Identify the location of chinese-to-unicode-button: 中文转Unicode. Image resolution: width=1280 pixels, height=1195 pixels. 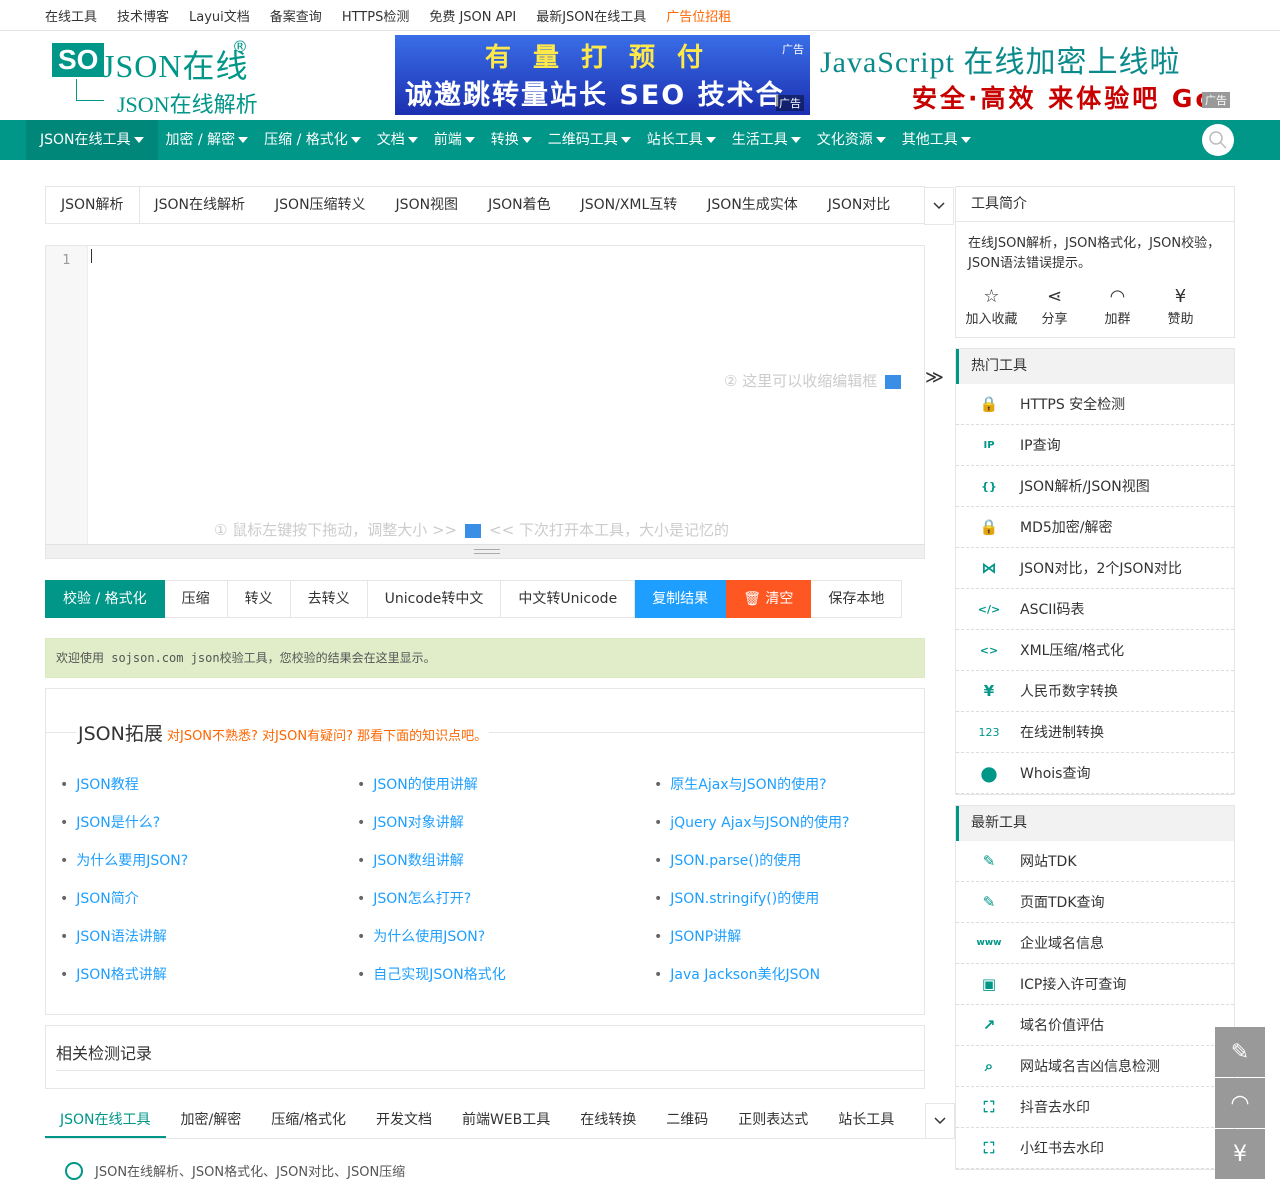
(568, 599).